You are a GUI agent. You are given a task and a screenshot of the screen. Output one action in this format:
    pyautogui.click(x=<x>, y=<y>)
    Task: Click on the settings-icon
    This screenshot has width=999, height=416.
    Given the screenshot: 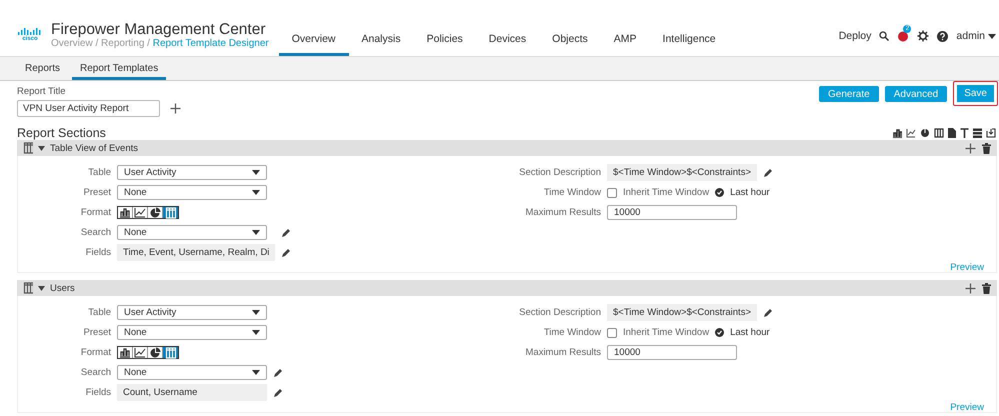 What is the action you would take?
    pyautogui.click(x=923, y=36)
    